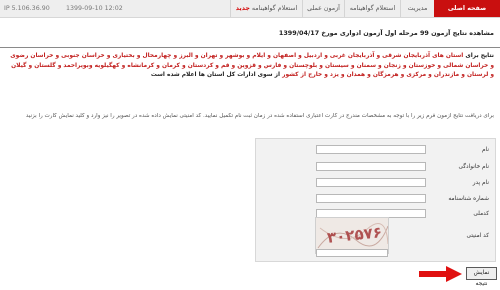 This screenshot has height=290, width=500. I want to click on tab-license-inquiry: استعلام گواهینامه, so click(372, 8).